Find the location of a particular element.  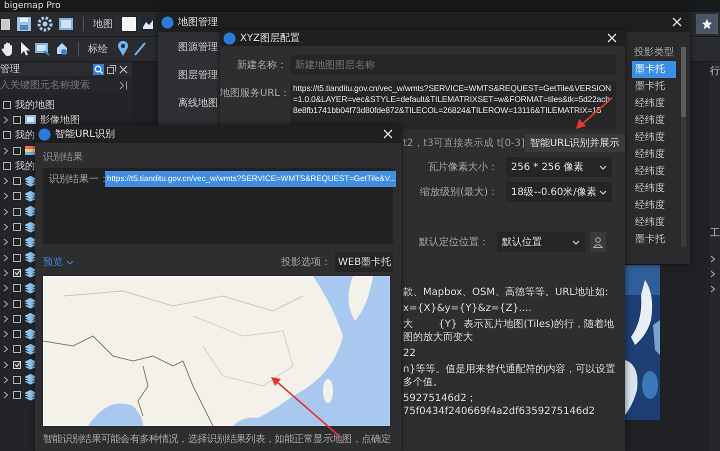

gradient-icon is located at coordinates (30, 151).